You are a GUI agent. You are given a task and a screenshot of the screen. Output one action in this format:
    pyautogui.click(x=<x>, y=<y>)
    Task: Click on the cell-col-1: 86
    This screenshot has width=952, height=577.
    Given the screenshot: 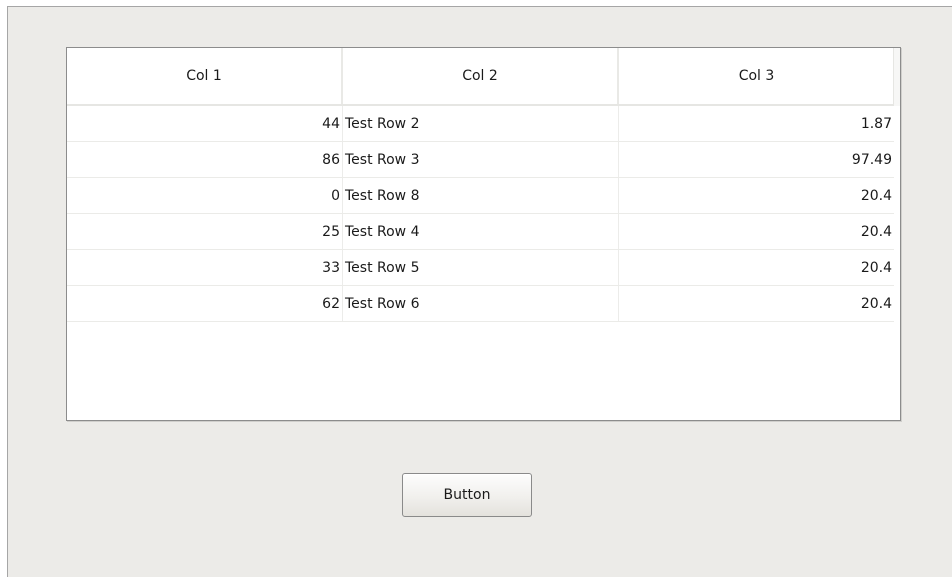 What is the action you would take?
    pyautogui.click(x=205, y=159)
    